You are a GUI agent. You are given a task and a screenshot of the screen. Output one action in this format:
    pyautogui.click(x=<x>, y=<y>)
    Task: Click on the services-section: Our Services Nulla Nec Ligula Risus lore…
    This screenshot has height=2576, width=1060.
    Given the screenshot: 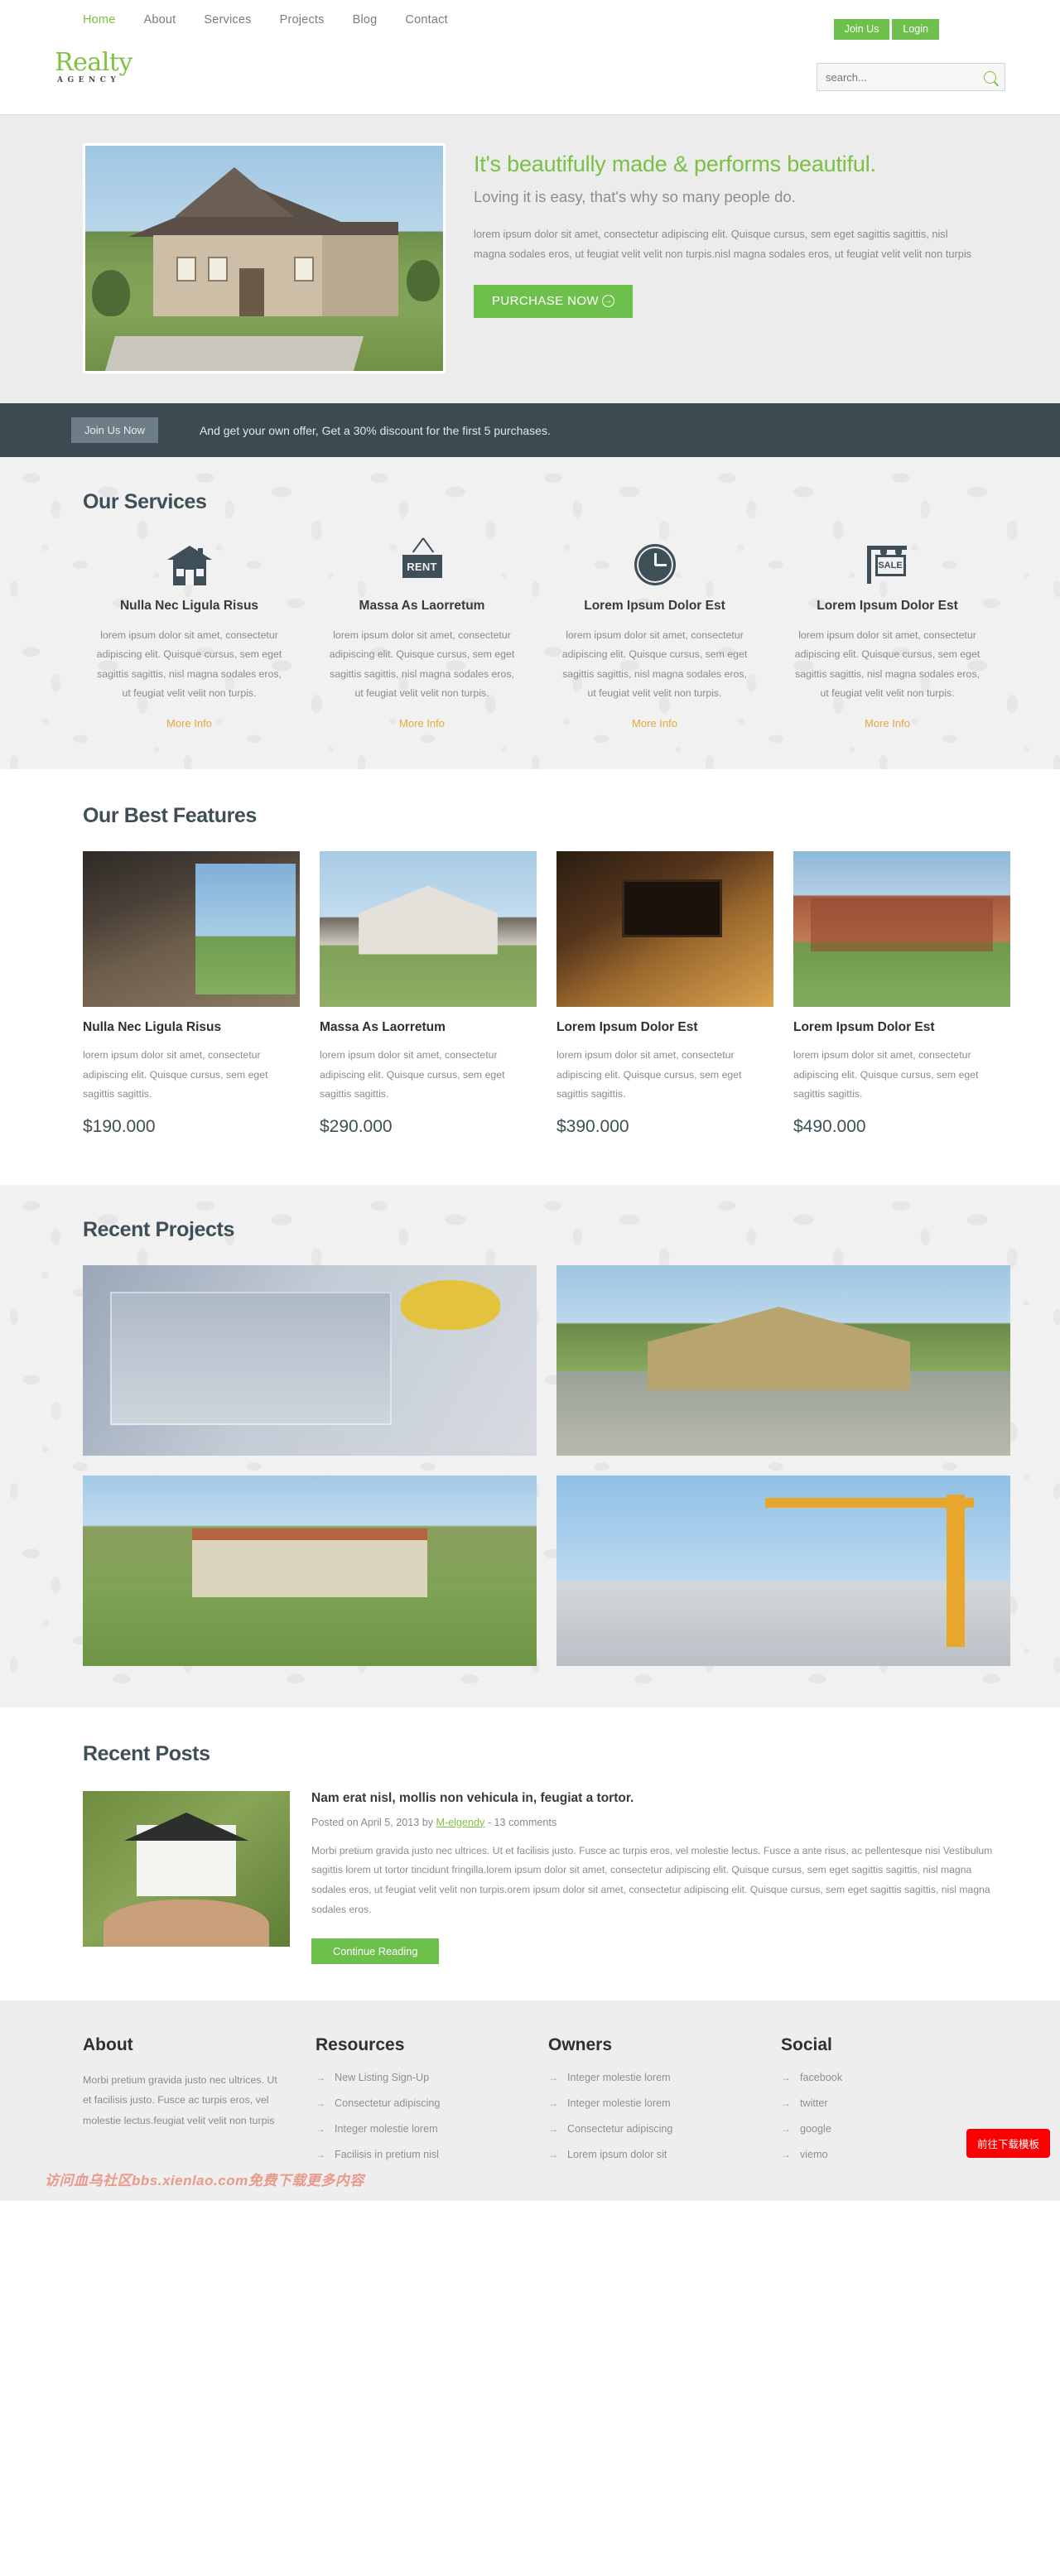 What is the action you would take?
    pyautogui.click(x=530, y=613)
    